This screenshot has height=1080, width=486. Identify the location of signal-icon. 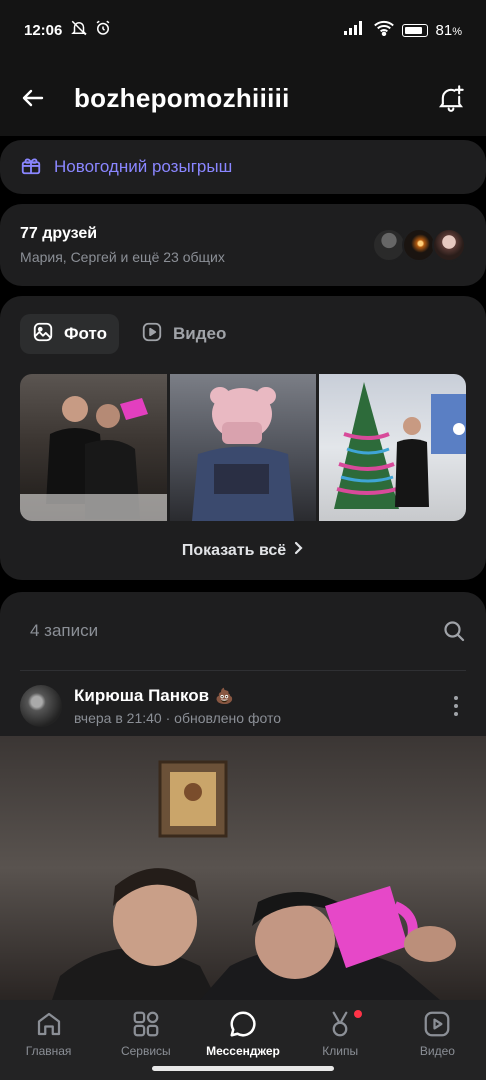
(354, 30).